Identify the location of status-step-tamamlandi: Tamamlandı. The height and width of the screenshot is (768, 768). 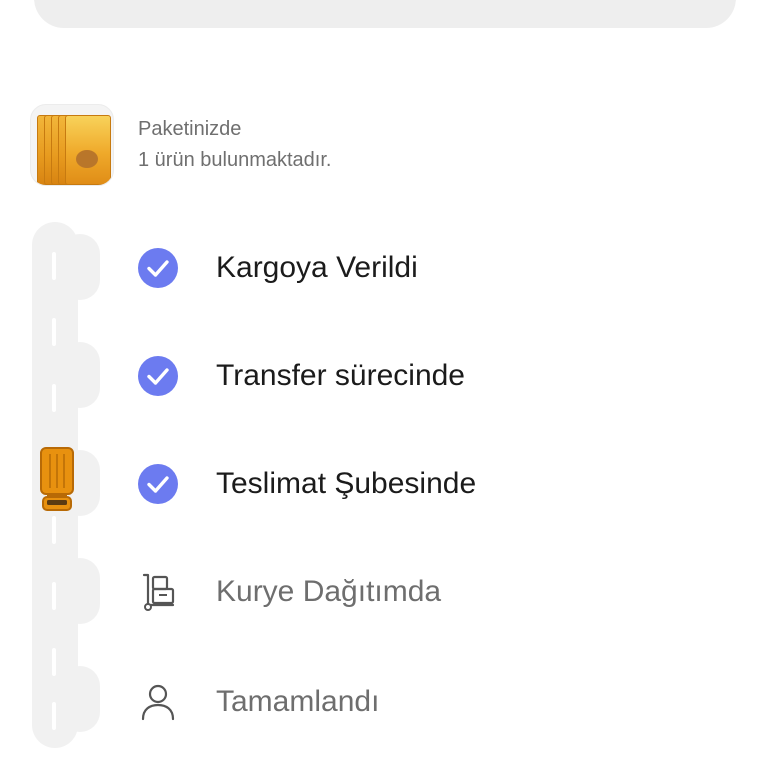
(257, 702).